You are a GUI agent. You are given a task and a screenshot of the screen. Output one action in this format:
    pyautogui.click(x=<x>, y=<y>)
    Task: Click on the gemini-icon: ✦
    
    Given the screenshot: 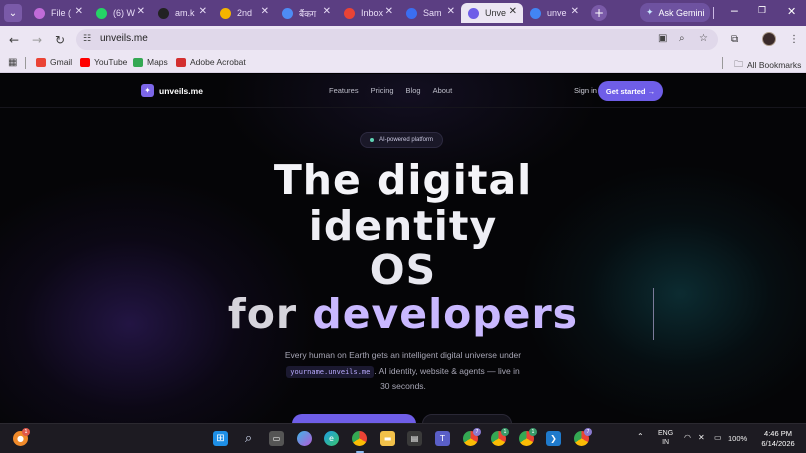 What is the action you would take?
    pyautogui.click(x=650, y=12)
    